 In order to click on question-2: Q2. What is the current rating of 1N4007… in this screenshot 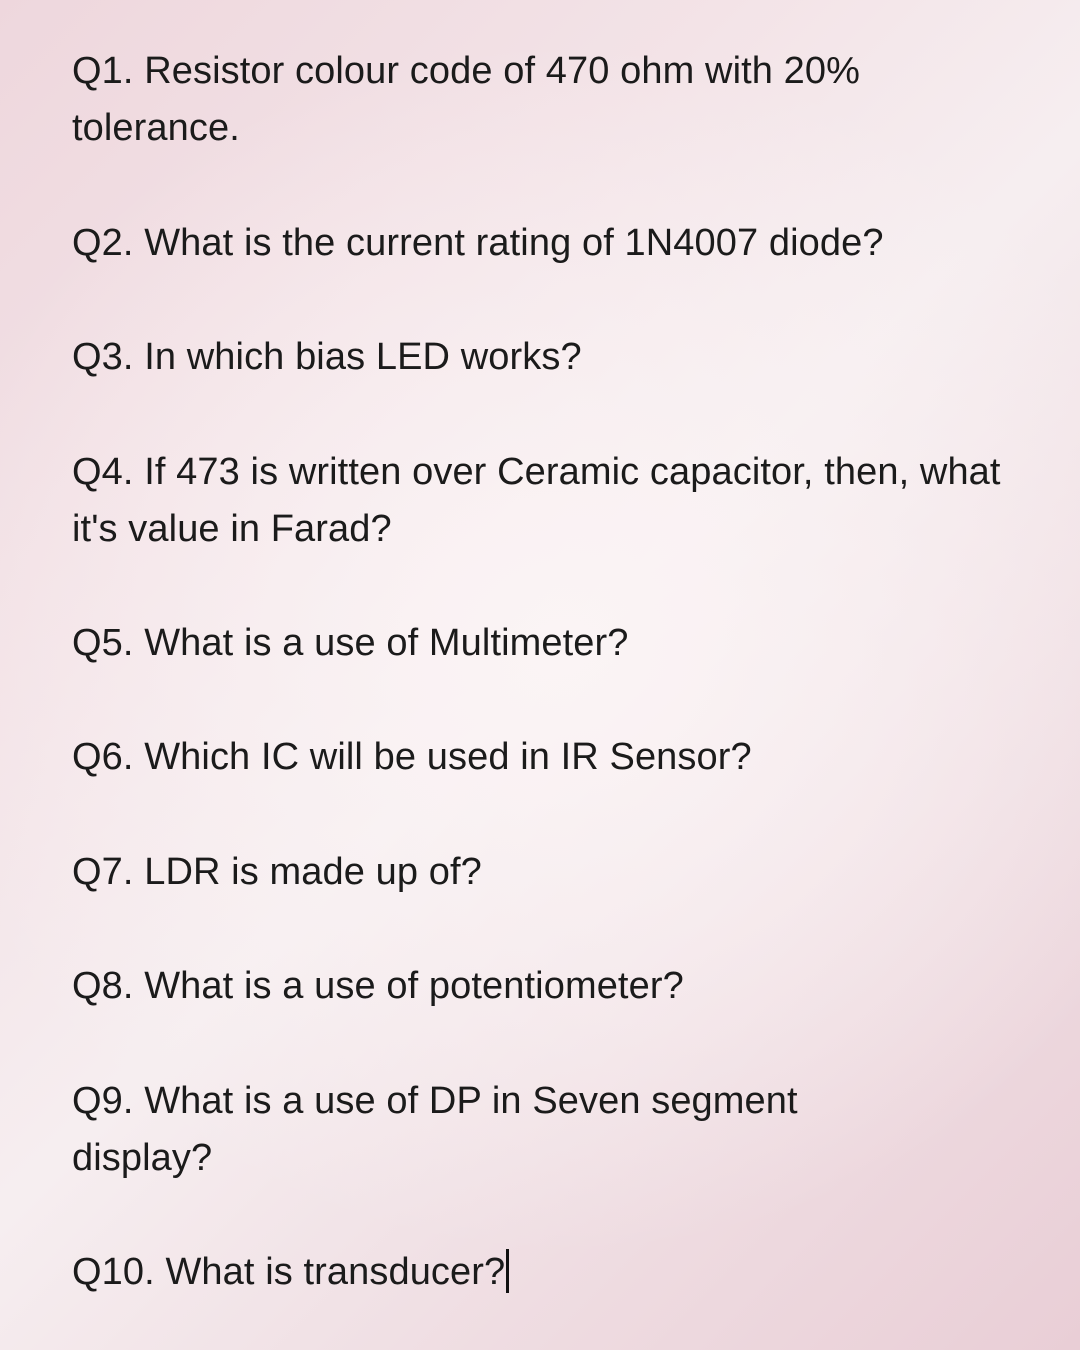, I will do `click(478, 243)`.